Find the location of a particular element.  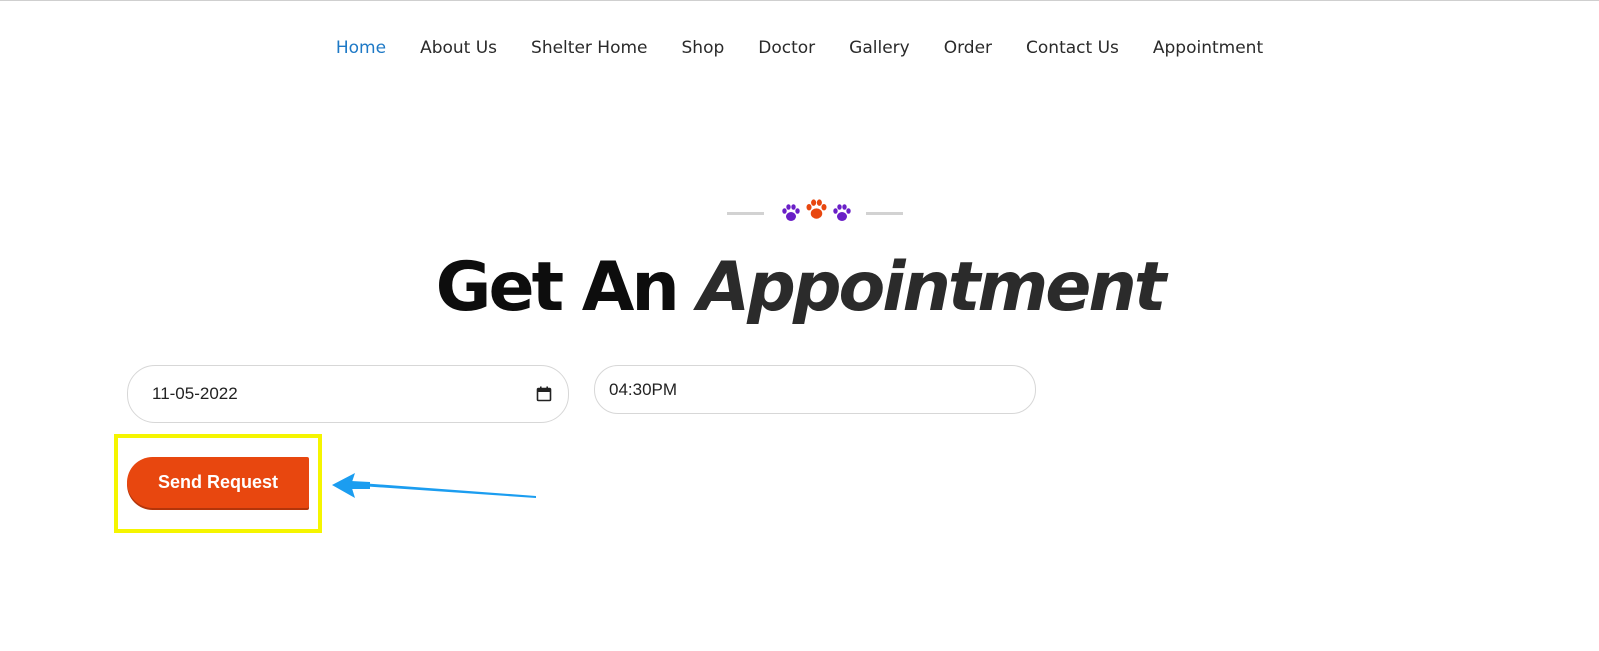

nav-item-gallery: Gallery is located at coordinates (879, 48).